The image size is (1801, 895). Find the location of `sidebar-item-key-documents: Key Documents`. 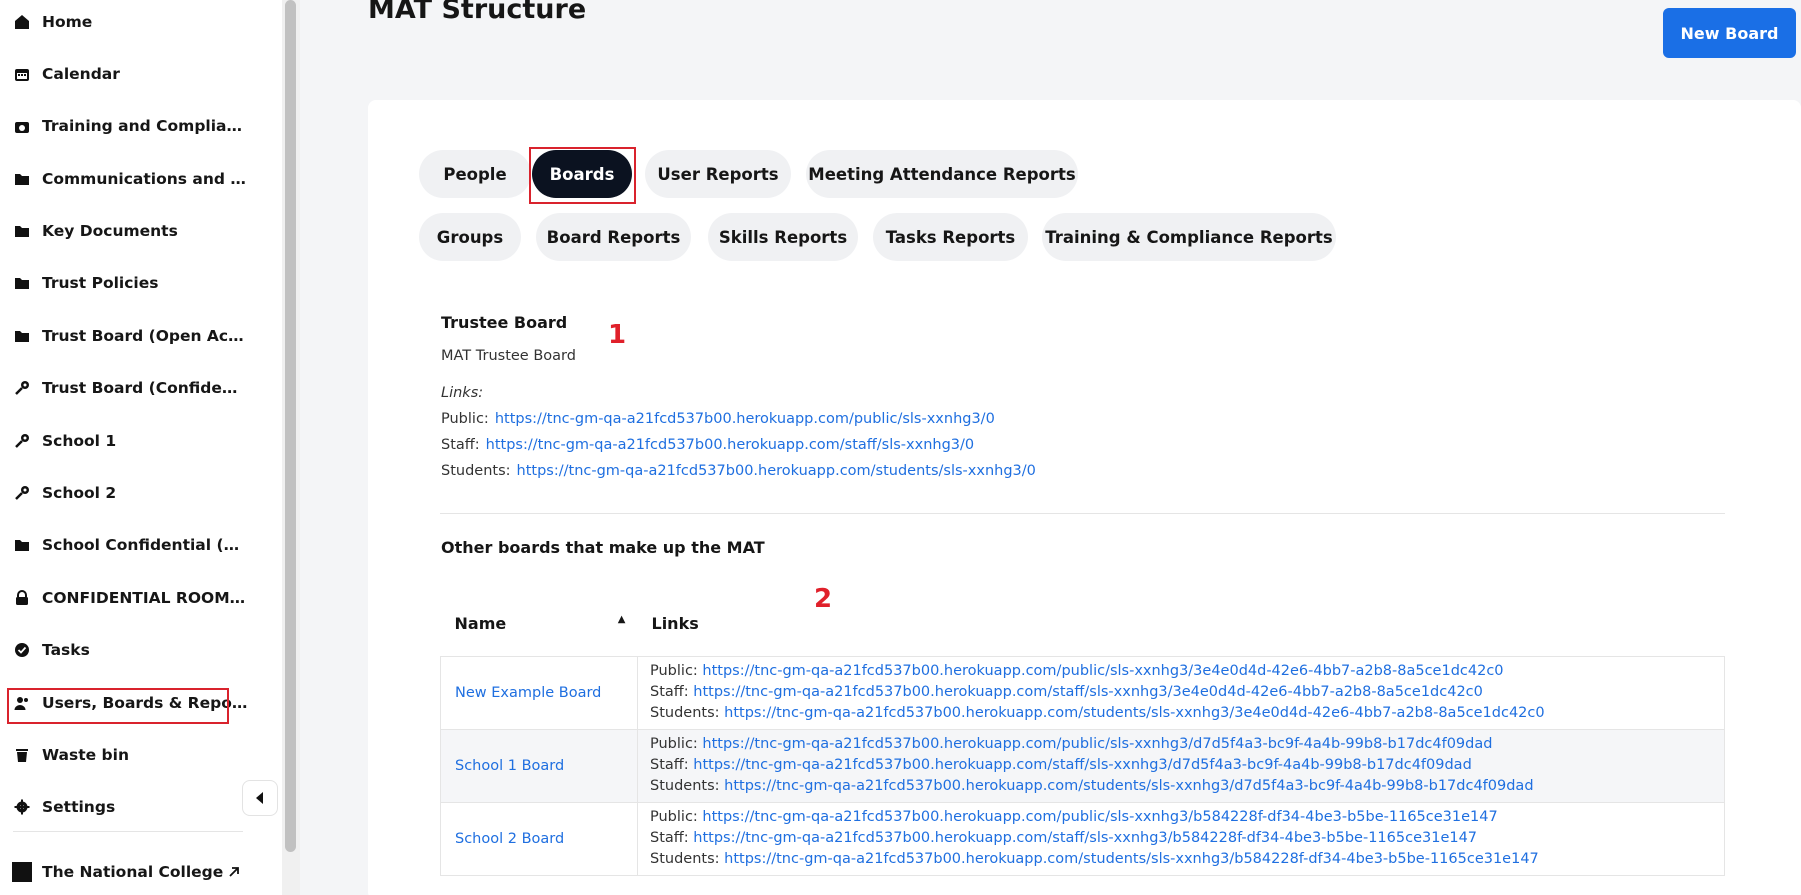

sidebar-item-key-documents: Key Documents is located at coordinates (130, 231).